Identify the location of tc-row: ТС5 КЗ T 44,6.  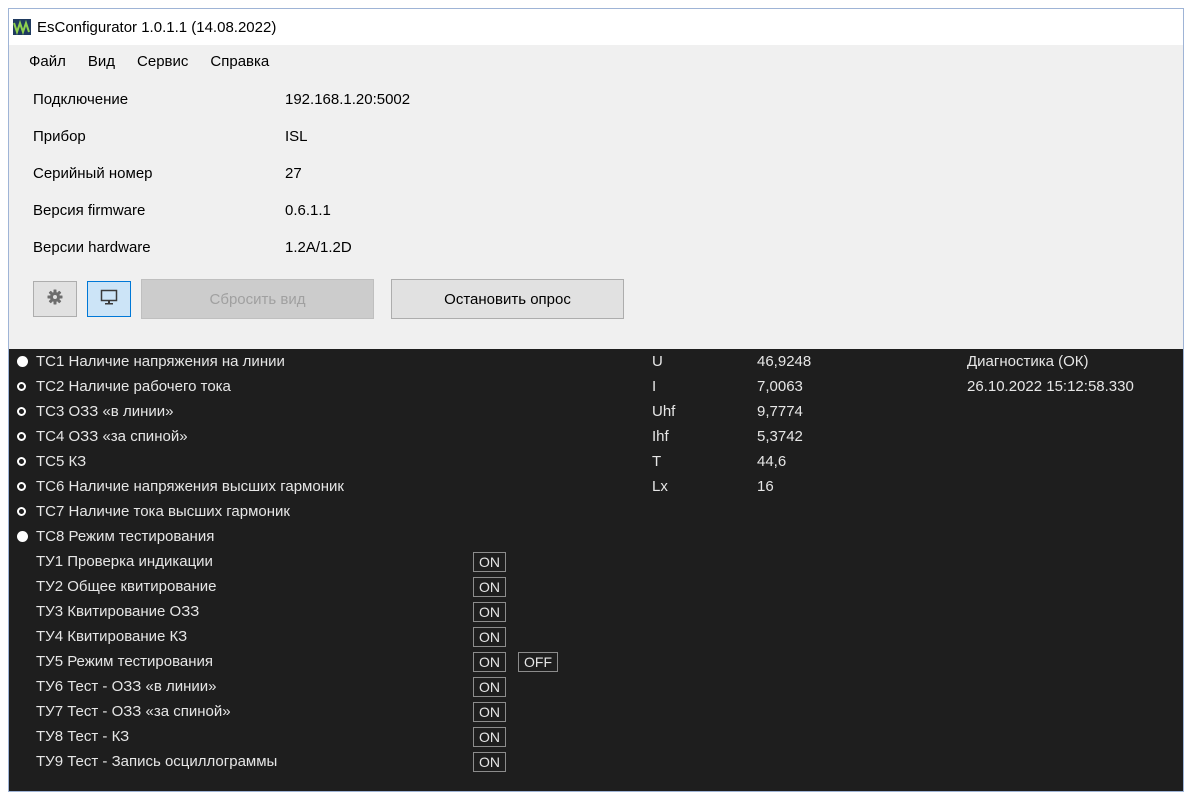
(597, 461).